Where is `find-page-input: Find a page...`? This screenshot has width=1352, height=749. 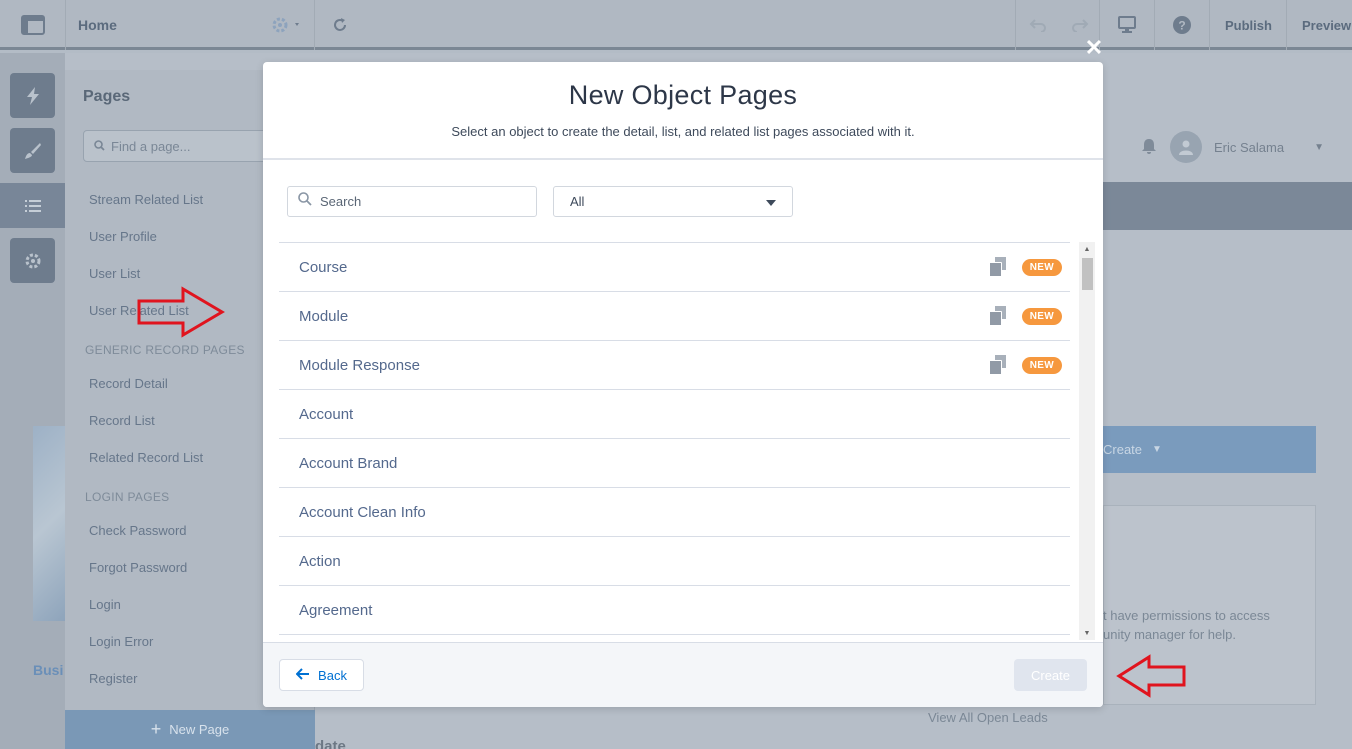 find-page-input: Find a page... is located at coordinates (183, 146).